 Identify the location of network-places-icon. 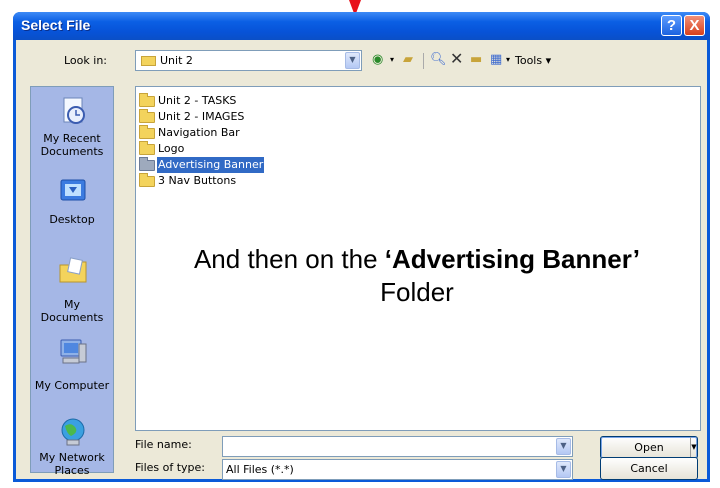
(73, 432).